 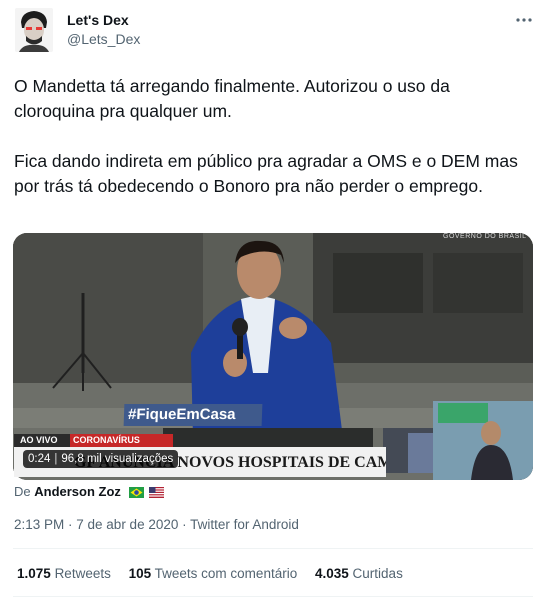 I want to click on broadcaster-logo: GOVERNO DO BRASIL, so click(x=485, y=236).